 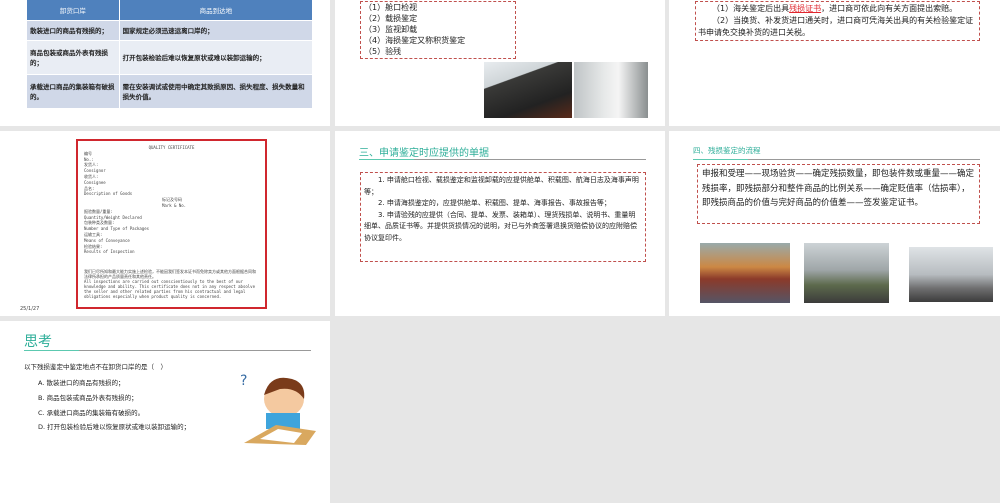 What do you see at coordinates (611, 90) in the screenshot?
I see `lab-photo` at bounding box center [611, 90].